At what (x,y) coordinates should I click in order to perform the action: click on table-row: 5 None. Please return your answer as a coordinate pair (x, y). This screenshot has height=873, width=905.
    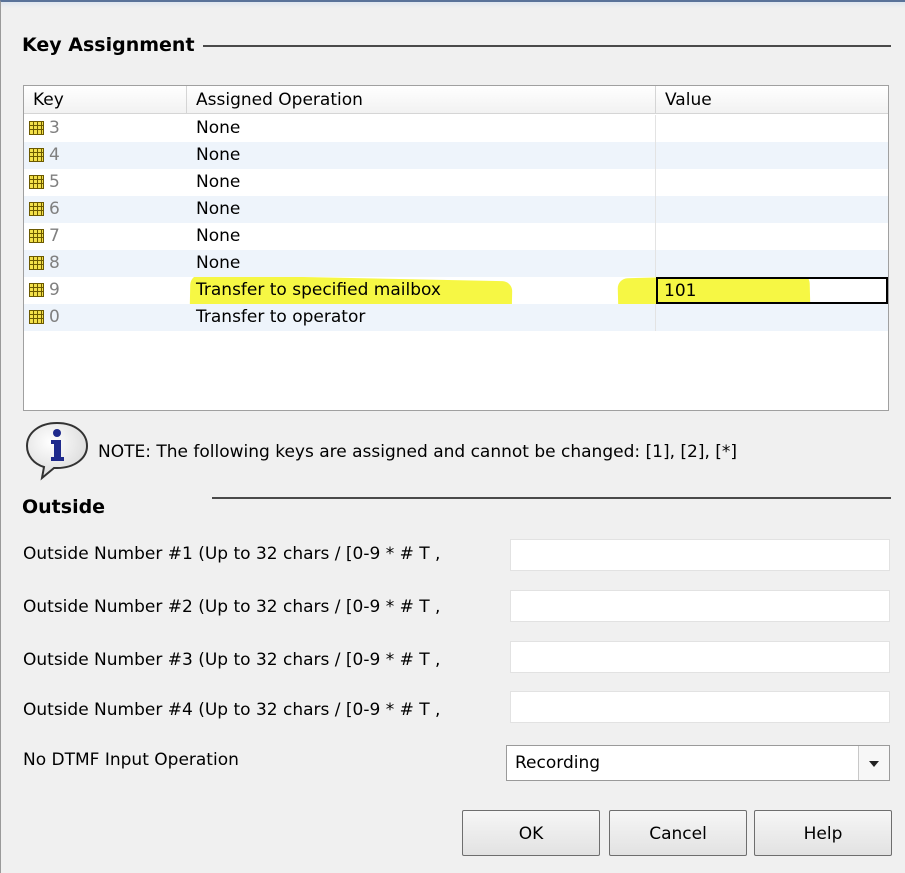
    Looking at the image, I should click on (456, 182).